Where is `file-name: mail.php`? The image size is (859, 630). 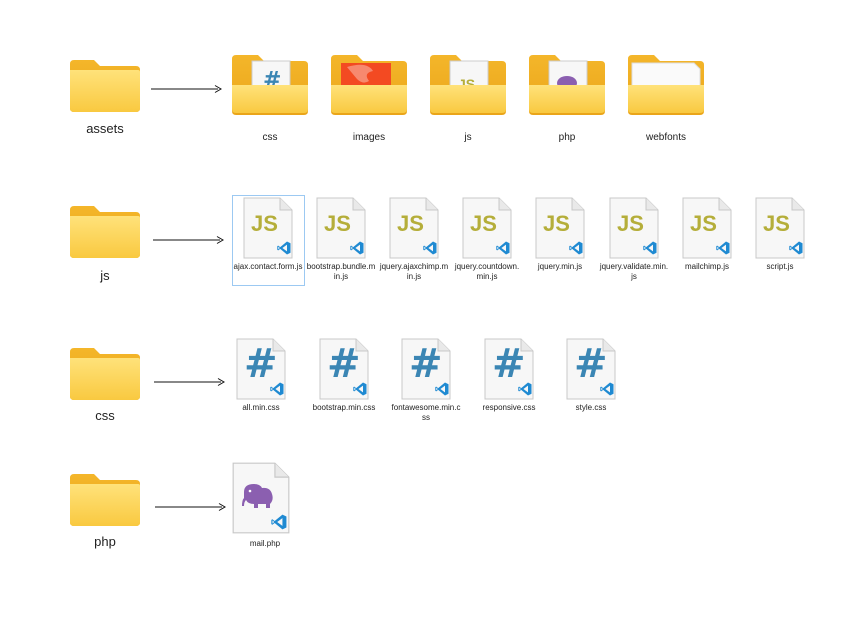
file-name: mail.php is located at coordinates (265, 543).